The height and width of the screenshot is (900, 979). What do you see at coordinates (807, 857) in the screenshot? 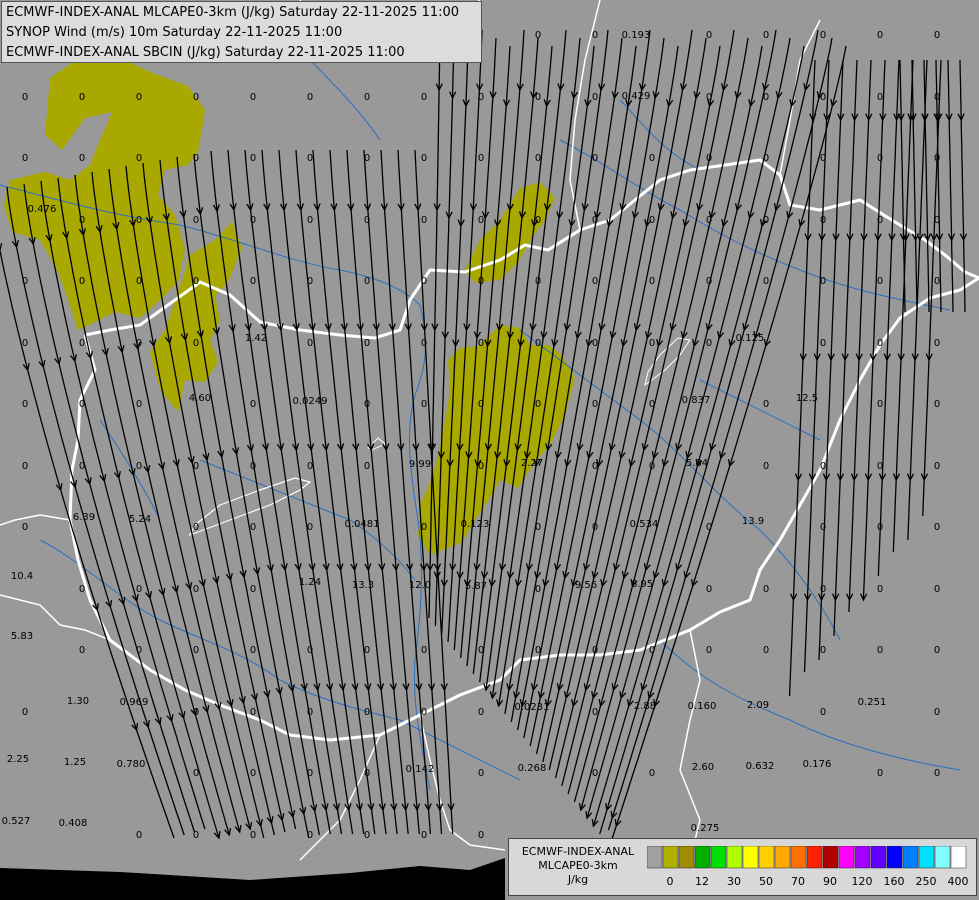
I see `legend-color-scale` at bounding box center [807, 857].